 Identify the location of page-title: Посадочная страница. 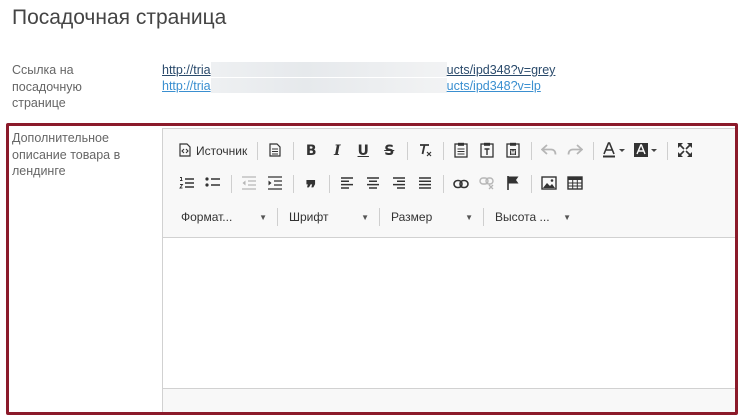
(119, 17).